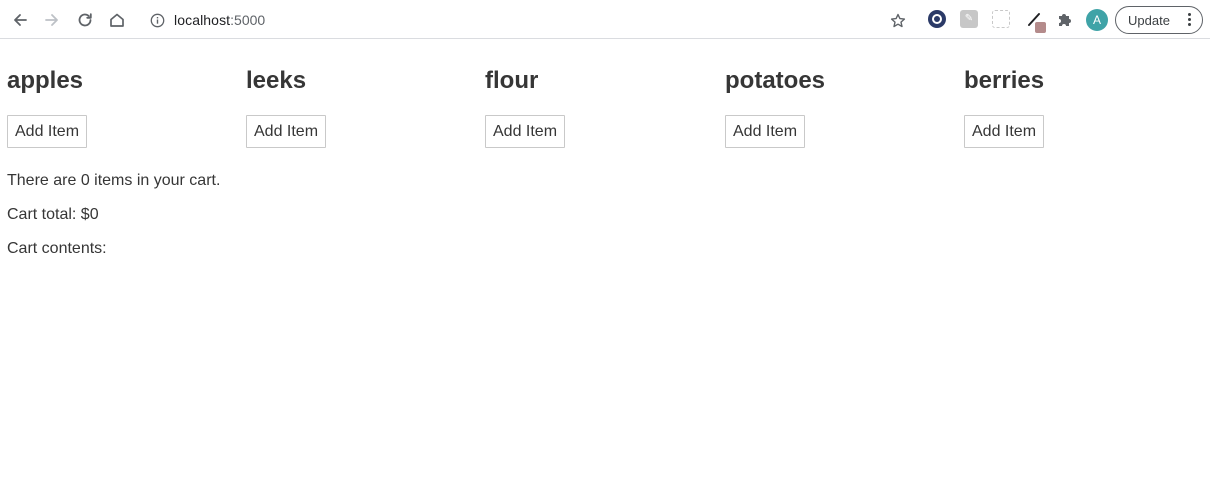 The height and width of the screenshot is (490, 1210). I want to click on product-card: leeks Add Item, so click(361, 106).